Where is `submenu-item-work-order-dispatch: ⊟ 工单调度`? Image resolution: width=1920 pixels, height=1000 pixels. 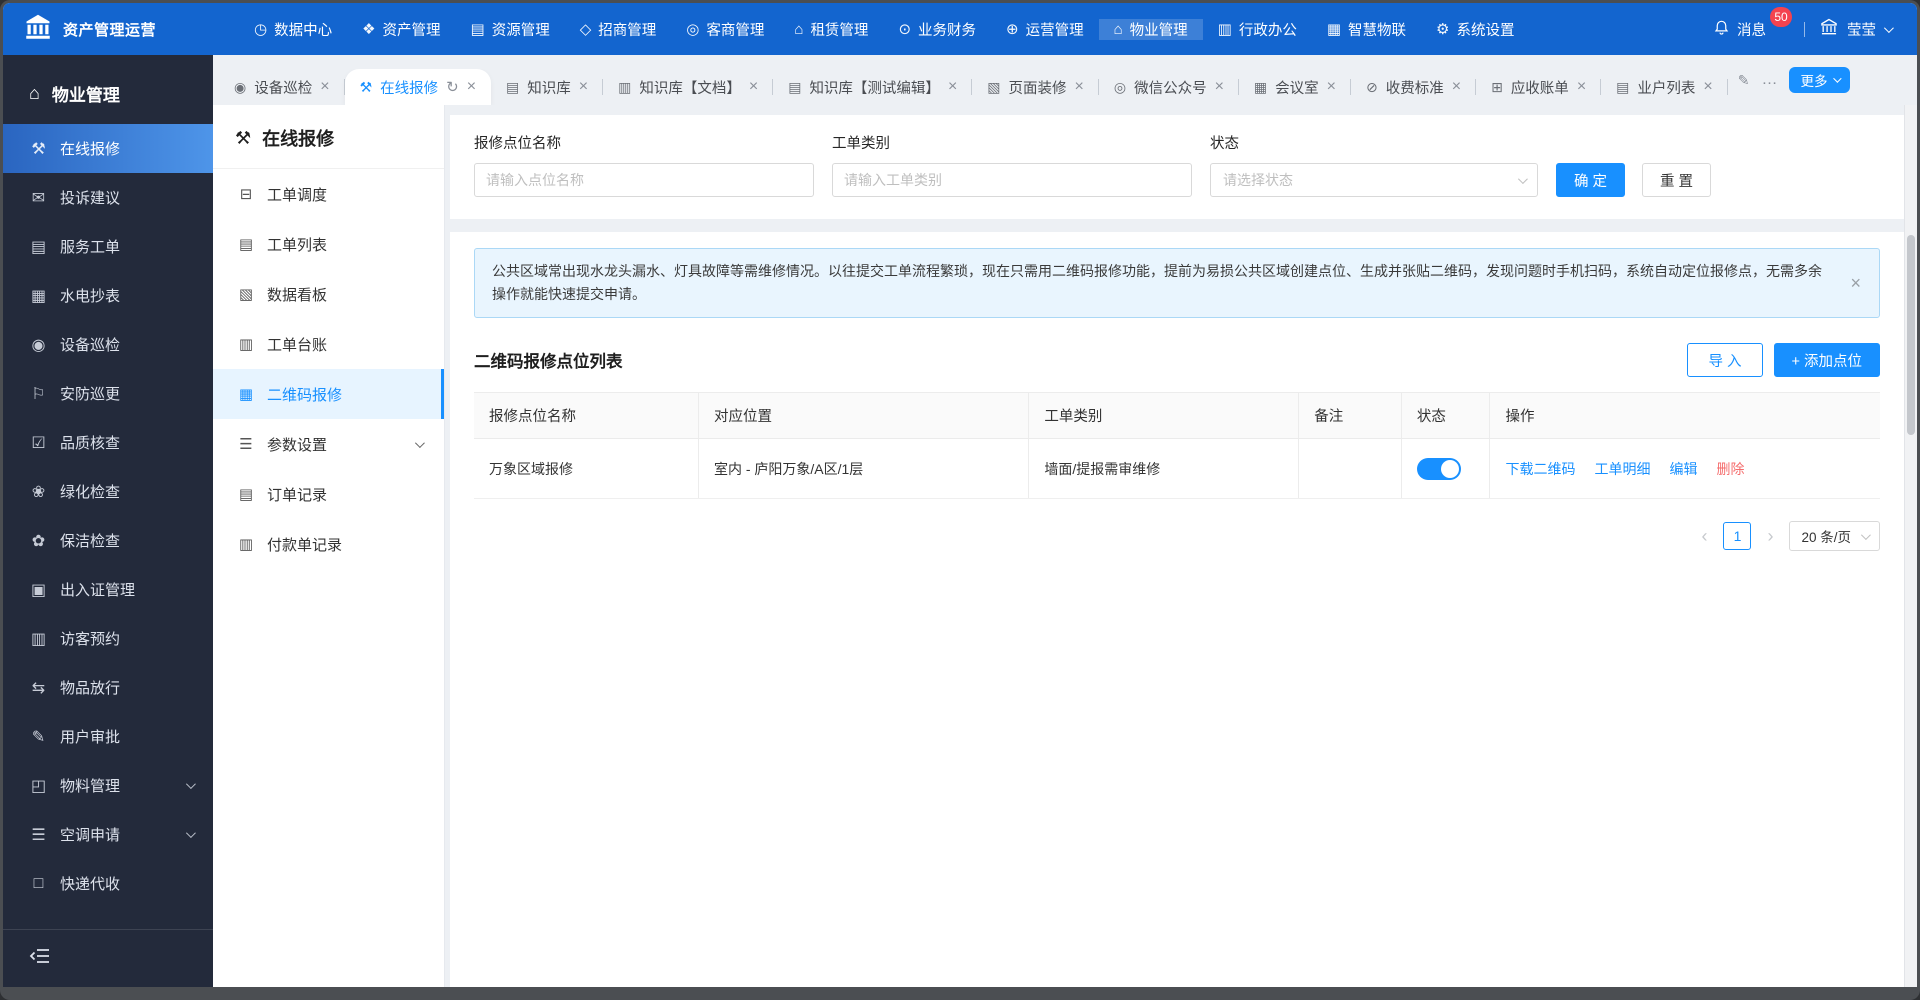
submenu-item-work-order-dispatch: ⊟ 工单调度 is located at coordinates (328, 194).